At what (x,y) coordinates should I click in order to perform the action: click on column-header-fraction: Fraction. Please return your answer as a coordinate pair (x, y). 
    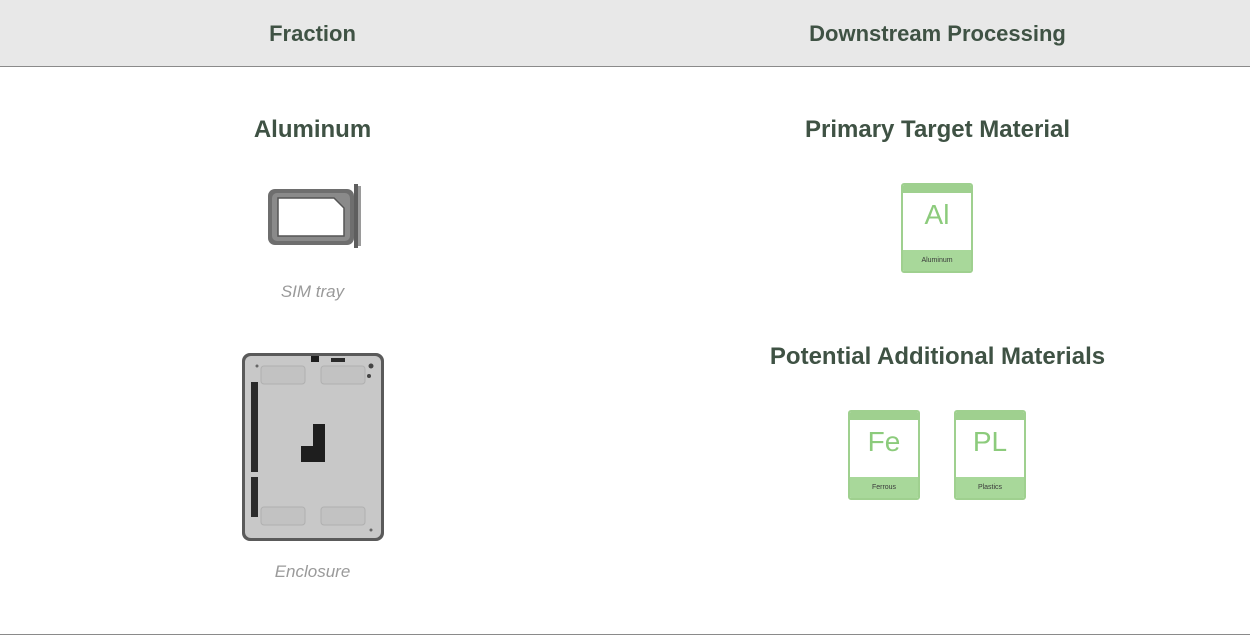
    Looking at the image, I should click on (312, 33).